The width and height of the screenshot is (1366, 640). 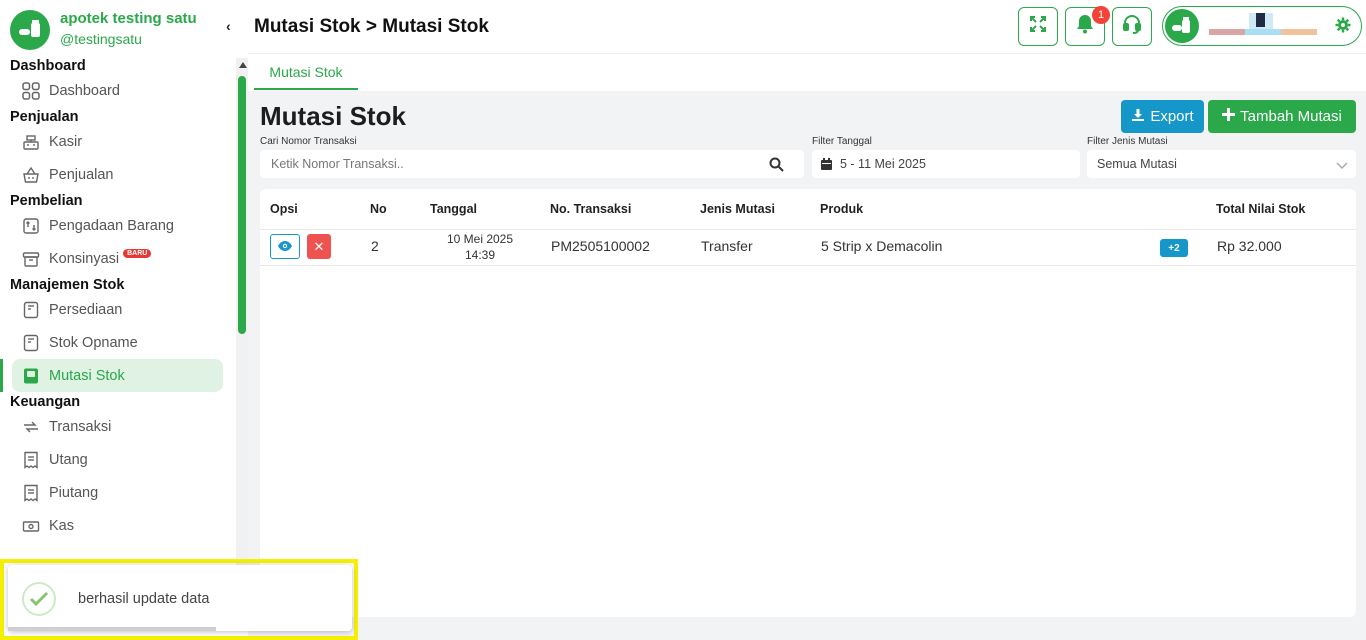 What do you see at coordinates (117, 141) in the screenshot?
I see `sidebar-item-kasir: Kasir` at bounding box center [117, 141].